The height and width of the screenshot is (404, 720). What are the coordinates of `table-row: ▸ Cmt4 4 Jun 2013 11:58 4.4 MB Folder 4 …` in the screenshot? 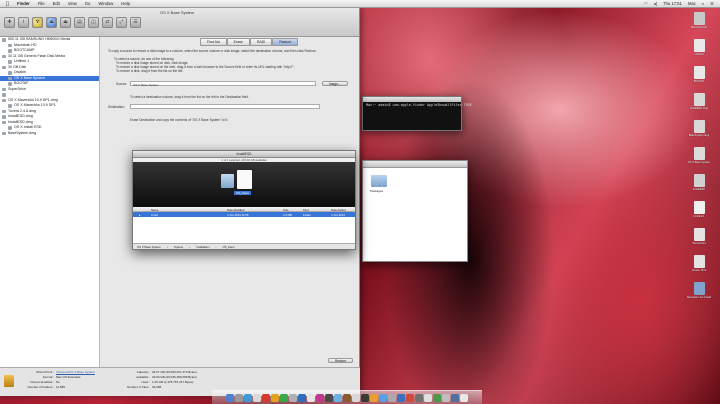 It's located at (244, 214).